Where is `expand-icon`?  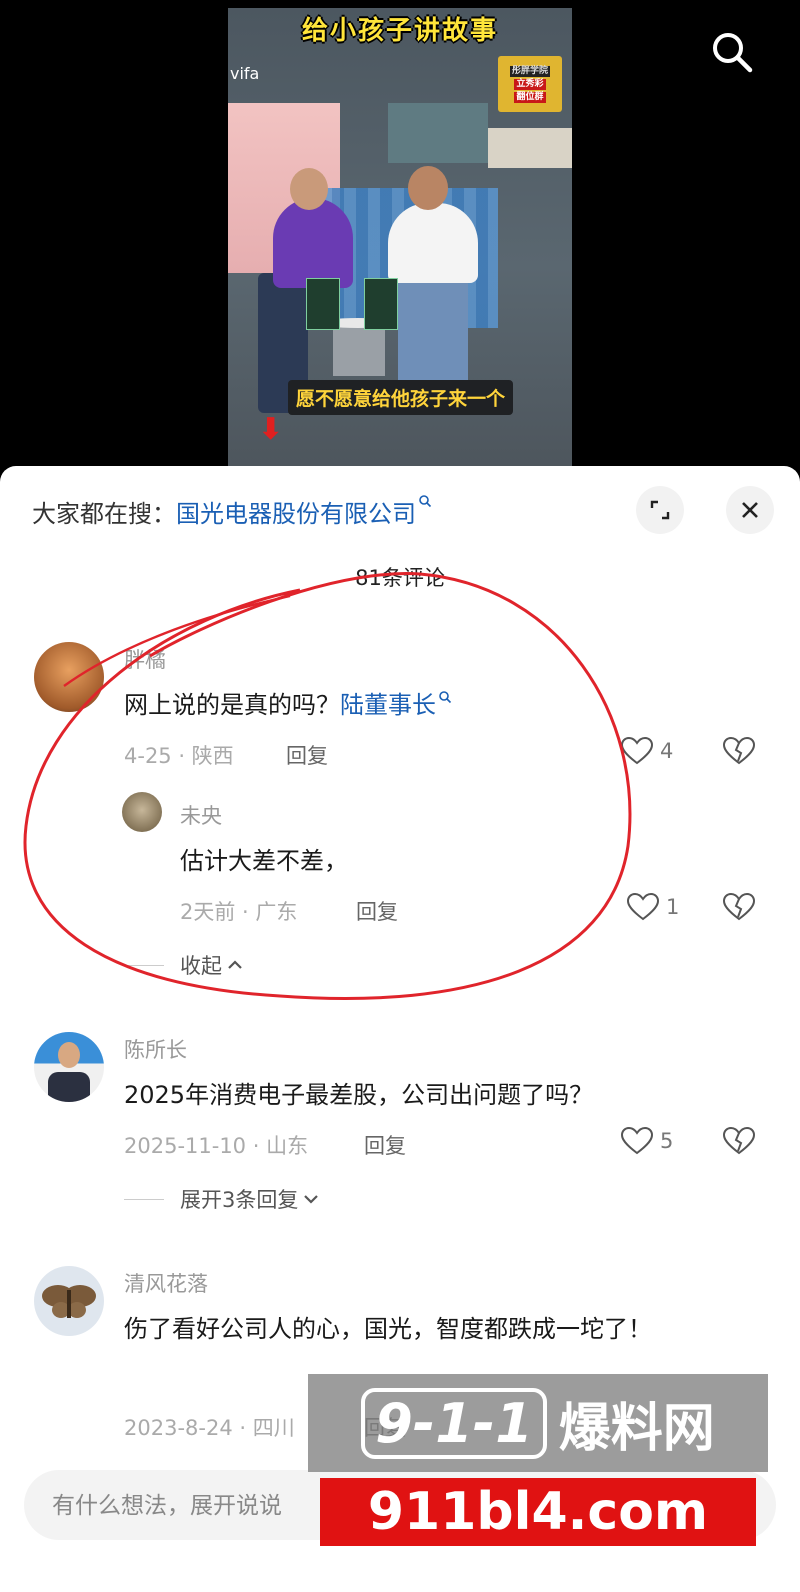
expand-icon is located at coordinates (660, 510).